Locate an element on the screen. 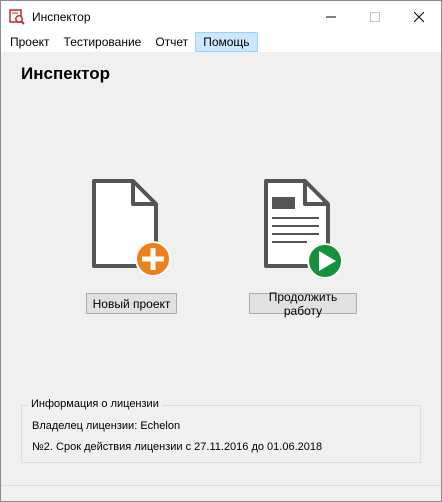  menu-bar: Проект Тестирование Отчет Помощь is located at coordinates (221, 42).